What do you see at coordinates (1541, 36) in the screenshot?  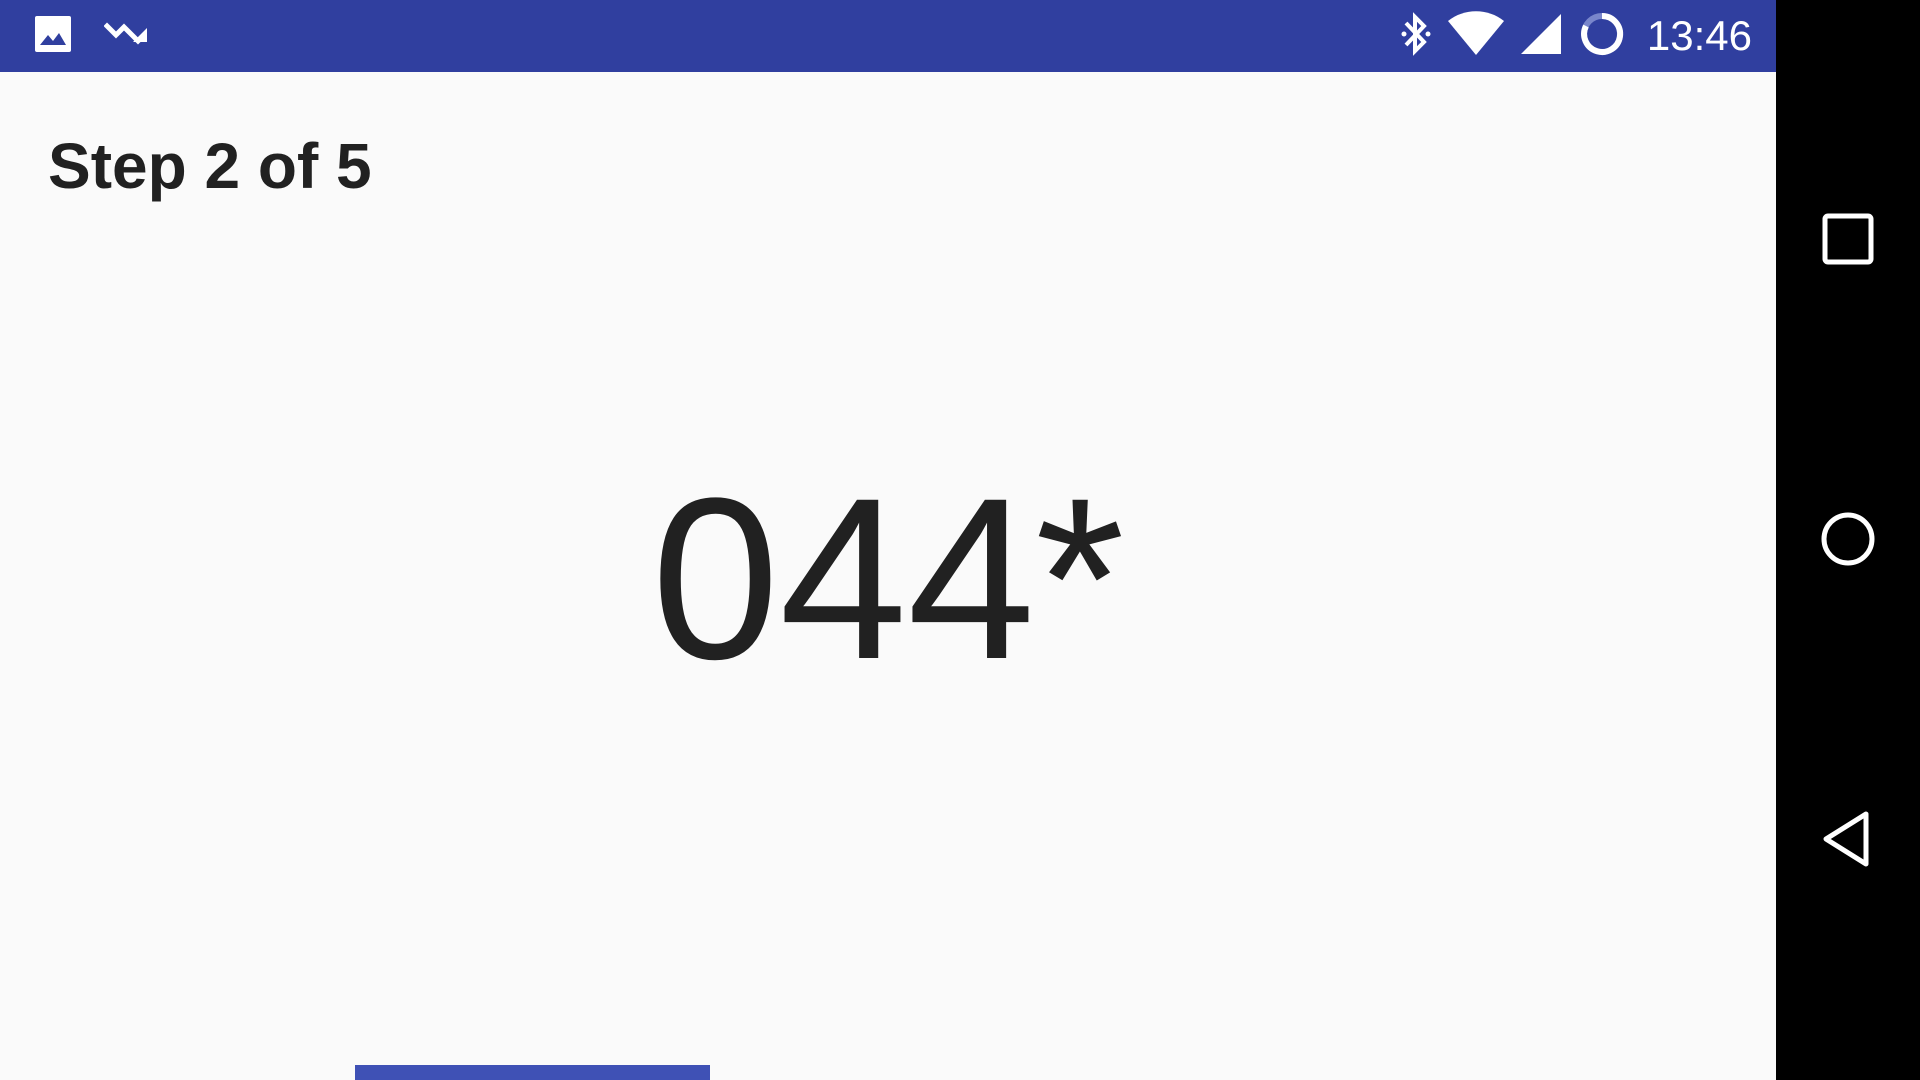 I see `cellular-signal-icon` at bounding box center [1541, 36].